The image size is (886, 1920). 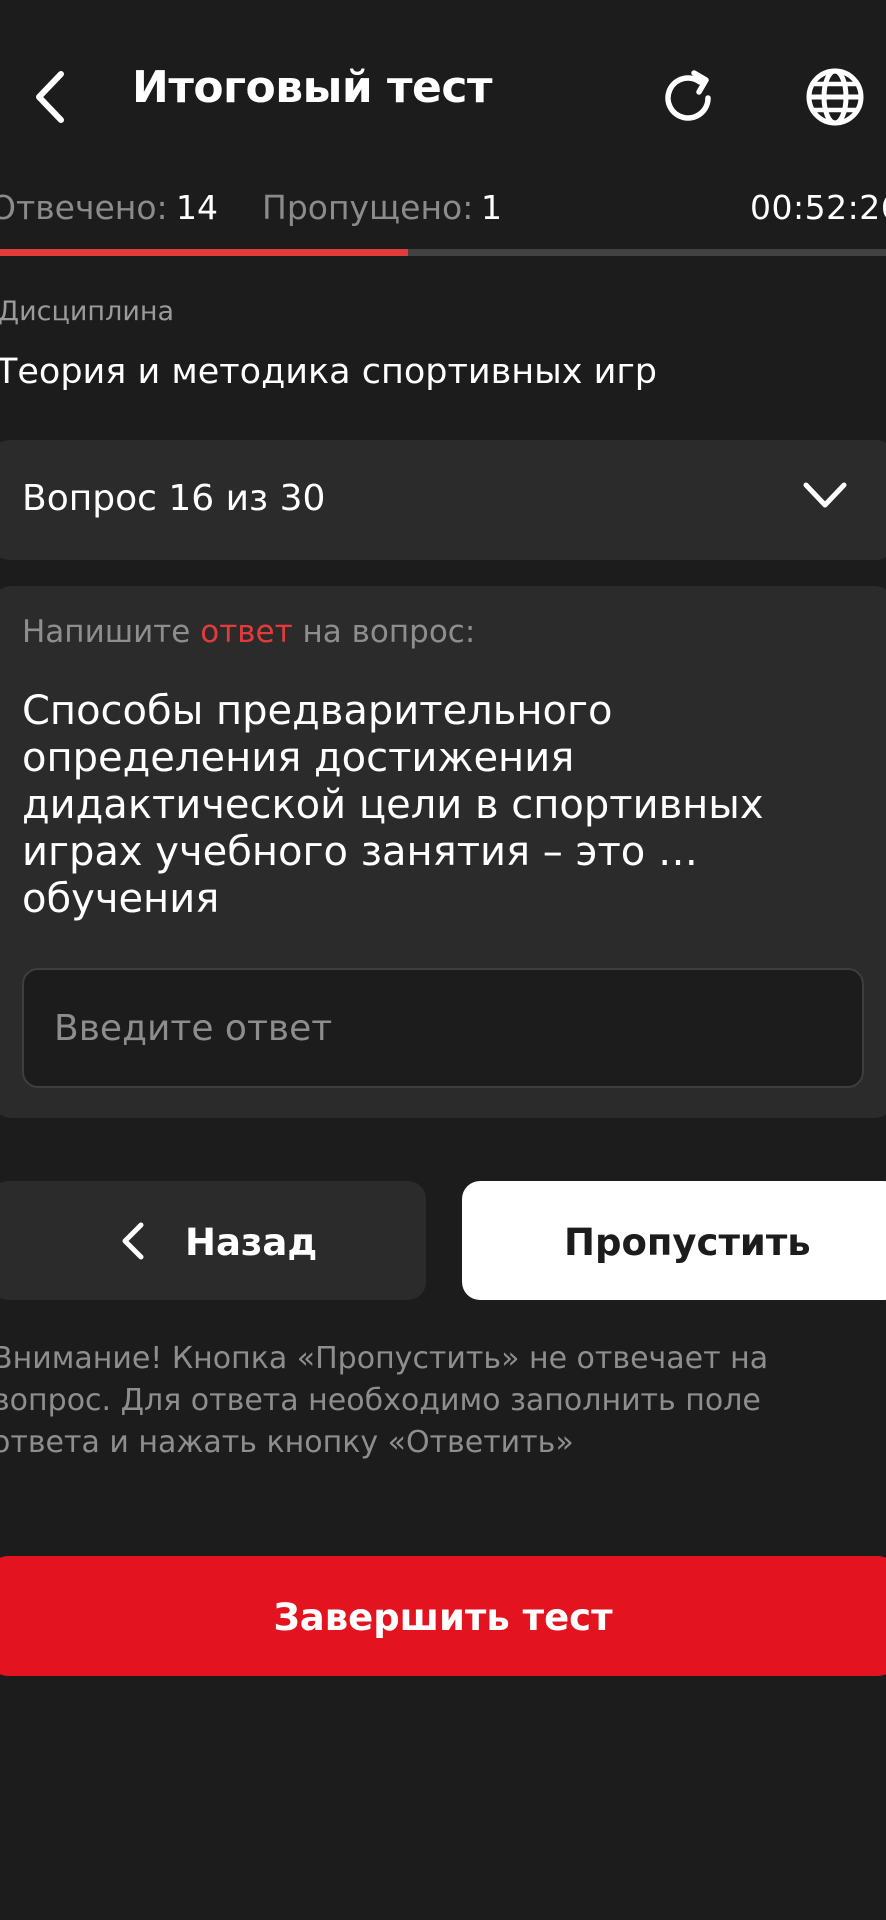 What do you see at coordinates (84, 207) in the screenshot?
I see `answered-label: Отвечено:` at bounding box center [84, 207].